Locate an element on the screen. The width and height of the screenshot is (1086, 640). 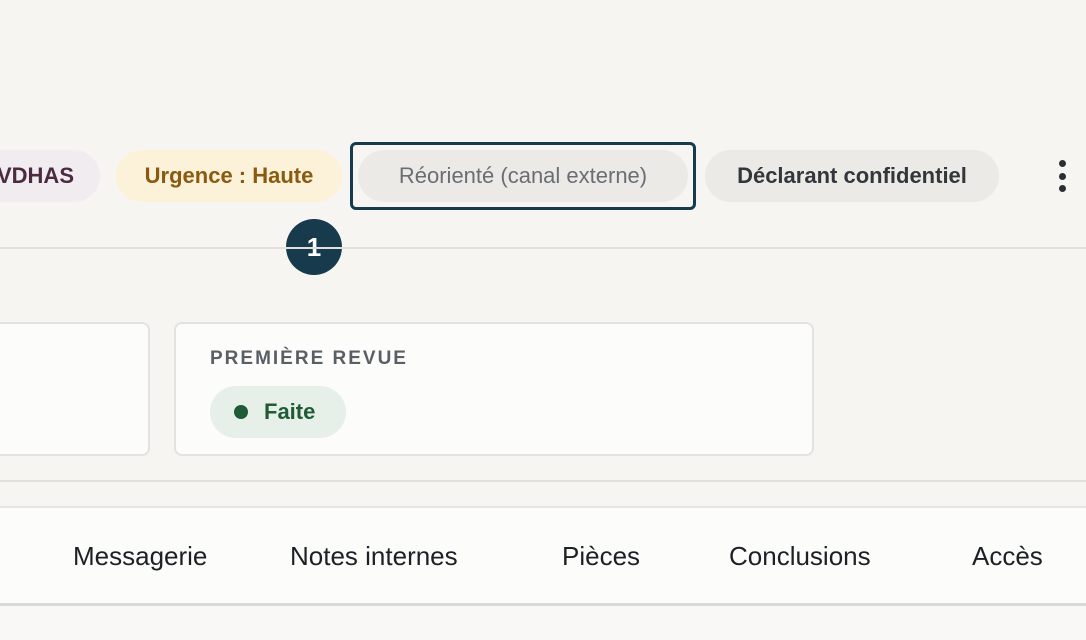
more-options-icon is located at coordinates (1062, 176).